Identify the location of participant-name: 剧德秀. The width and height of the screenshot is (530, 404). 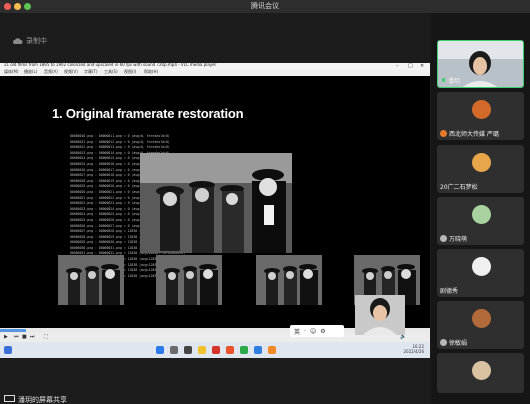
(449, 291).